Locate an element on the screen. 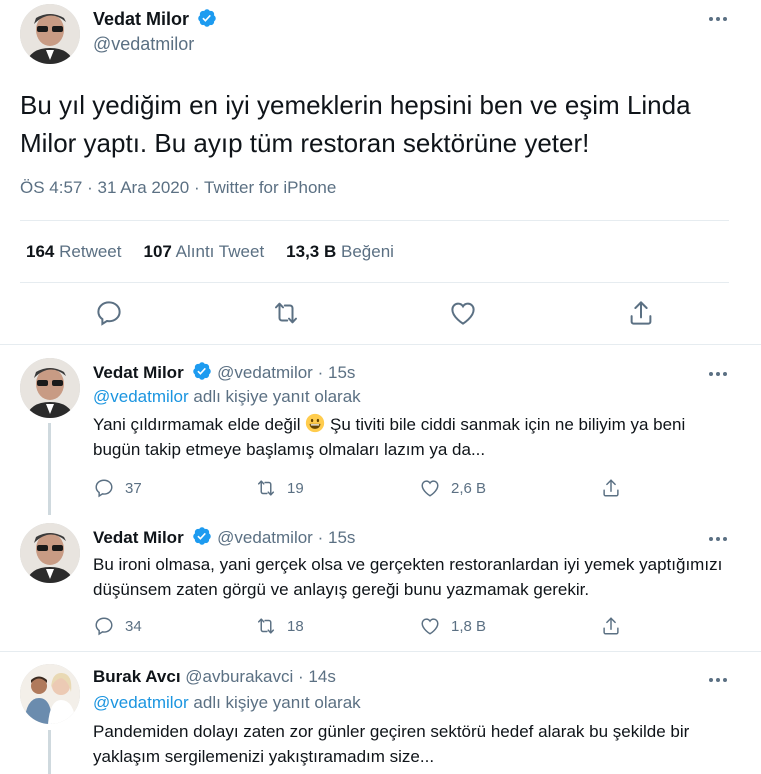 The width and height of the screenshot is (761, 774). author-name-row: Vedat Milor is located at coordinates (155, 19).